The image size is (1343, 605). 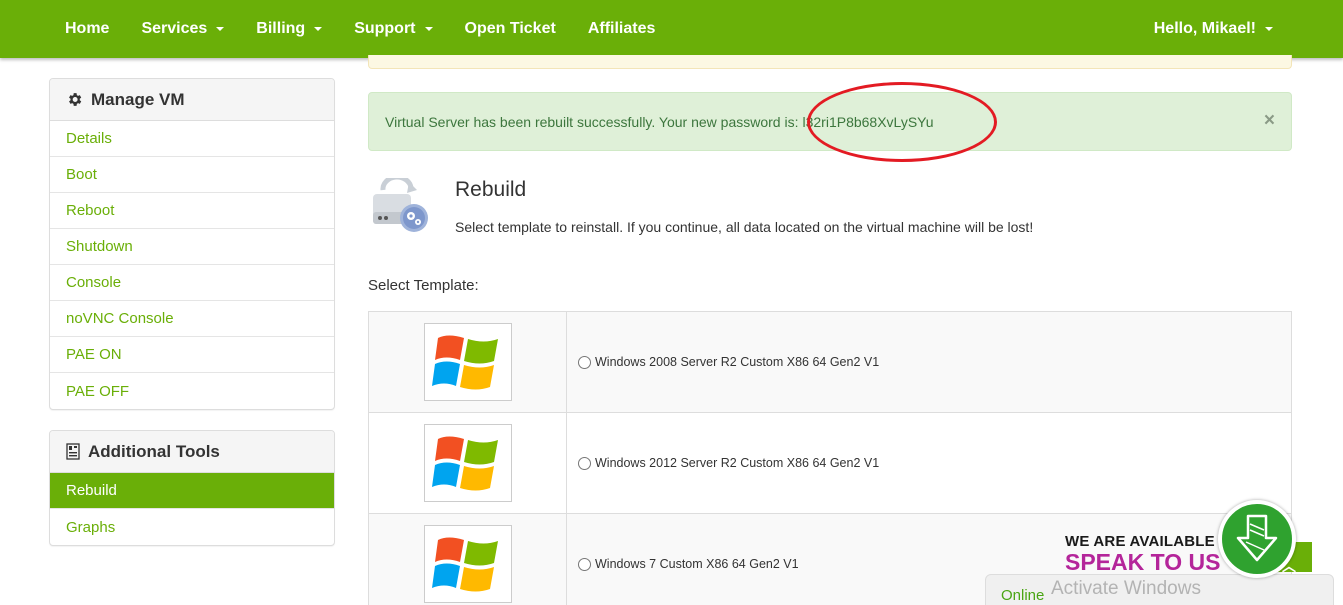 What do you see at coordinates (697, 564) in the screenshot?
I see `template-name: Windows 7 Custom X86 64 Gen2 V1` at bounding box center [697, 564].